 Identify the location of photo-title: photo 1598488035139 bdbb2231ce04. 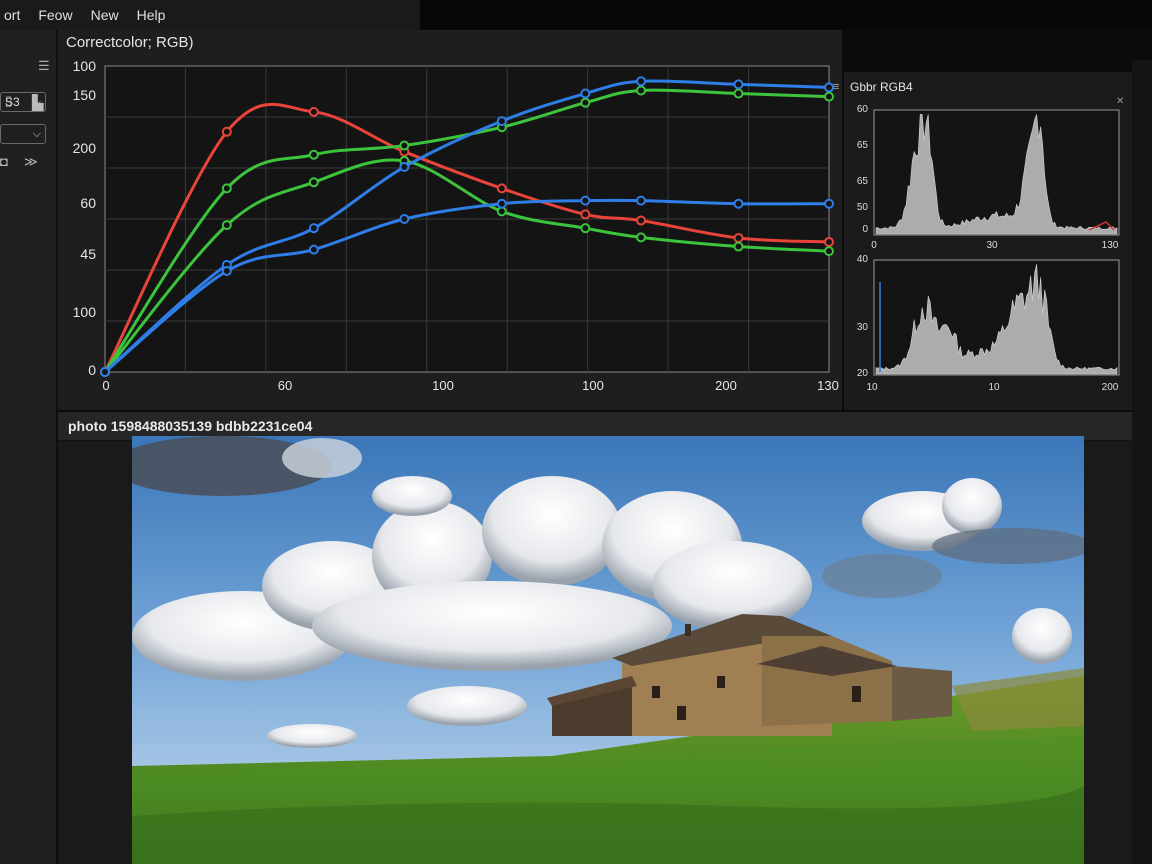
(190, 426).